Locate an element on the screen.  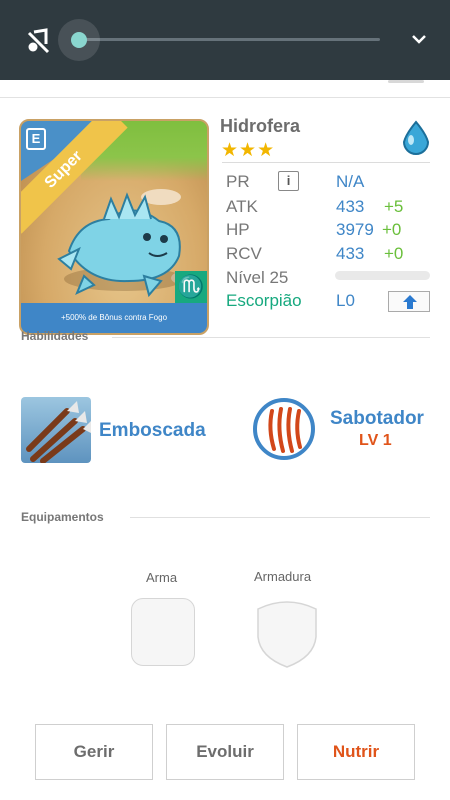
media-bar is located at coordinates (225, 40).